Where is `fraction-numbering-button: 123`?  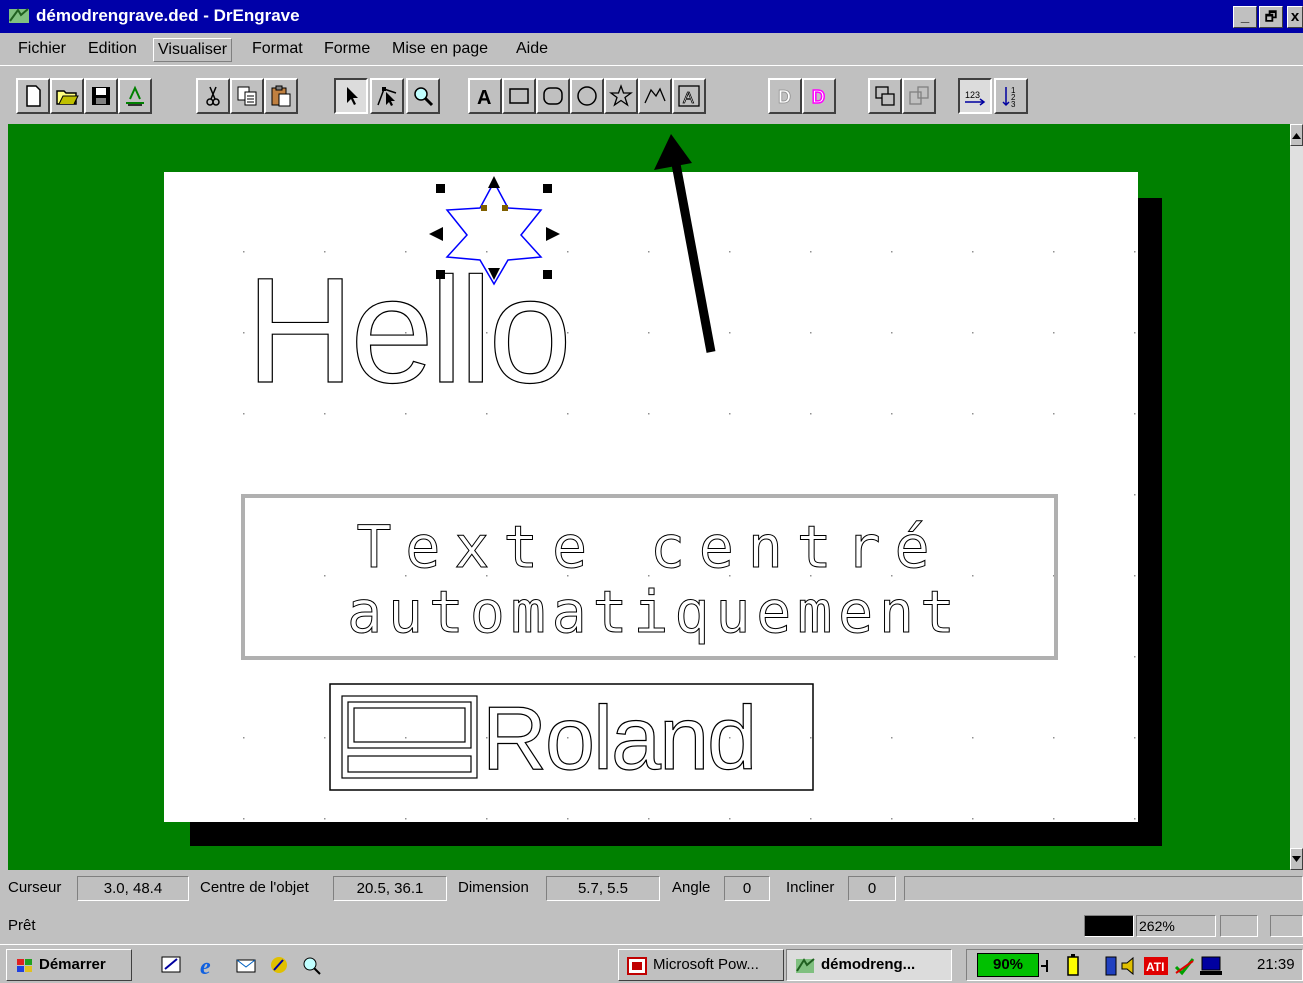
fraction-numbering-button: 123 is located at coordinates (1011, 96).